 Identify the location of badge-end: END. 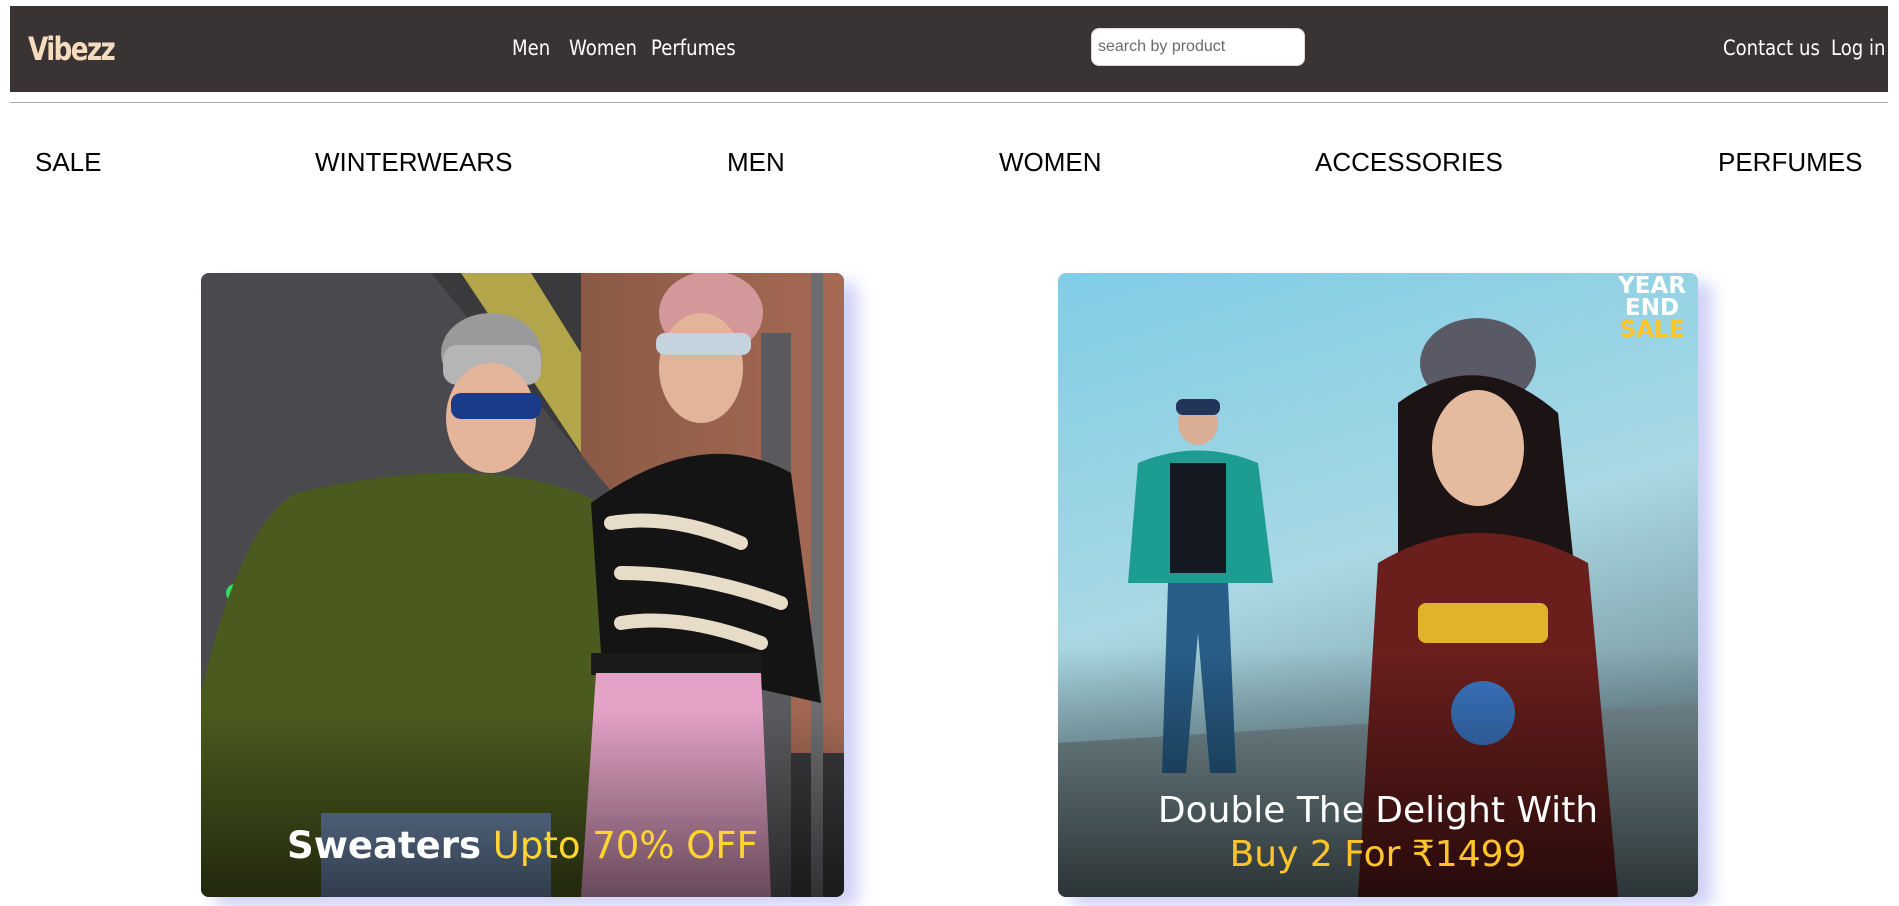
(1652, 308).